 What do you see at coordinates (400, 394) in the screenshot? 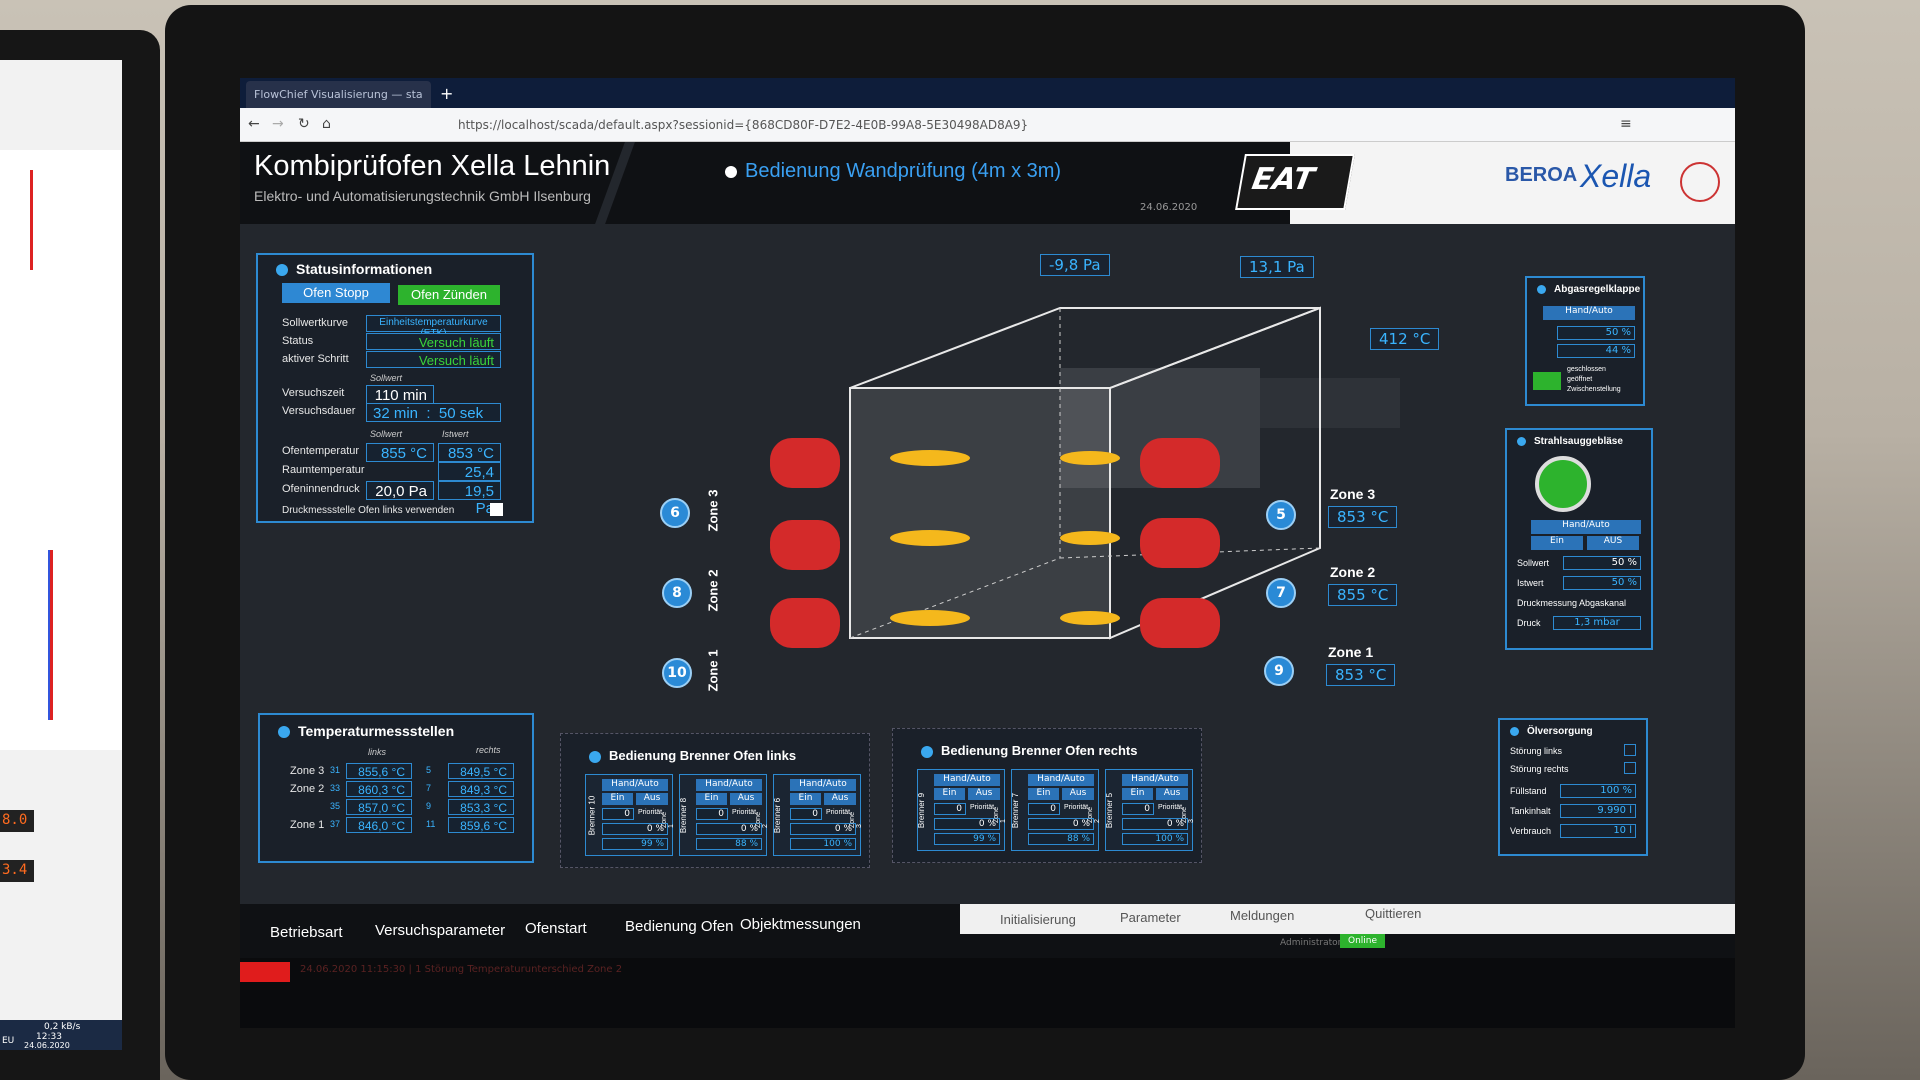
I see `test-time-value: 110 min` at bounding box center [400, 394].